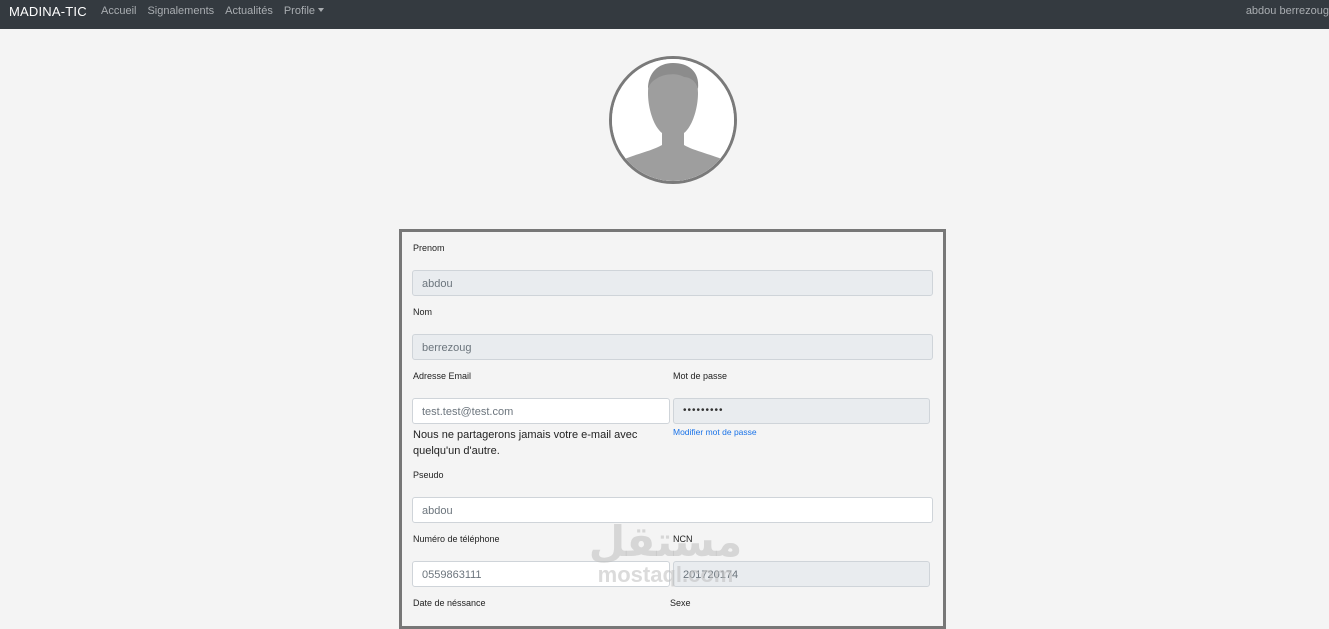  What do you see at coordinates (541, 574) in the screenshot?
I see `phone-field: 0559863111` at bounding box center [541, 574].